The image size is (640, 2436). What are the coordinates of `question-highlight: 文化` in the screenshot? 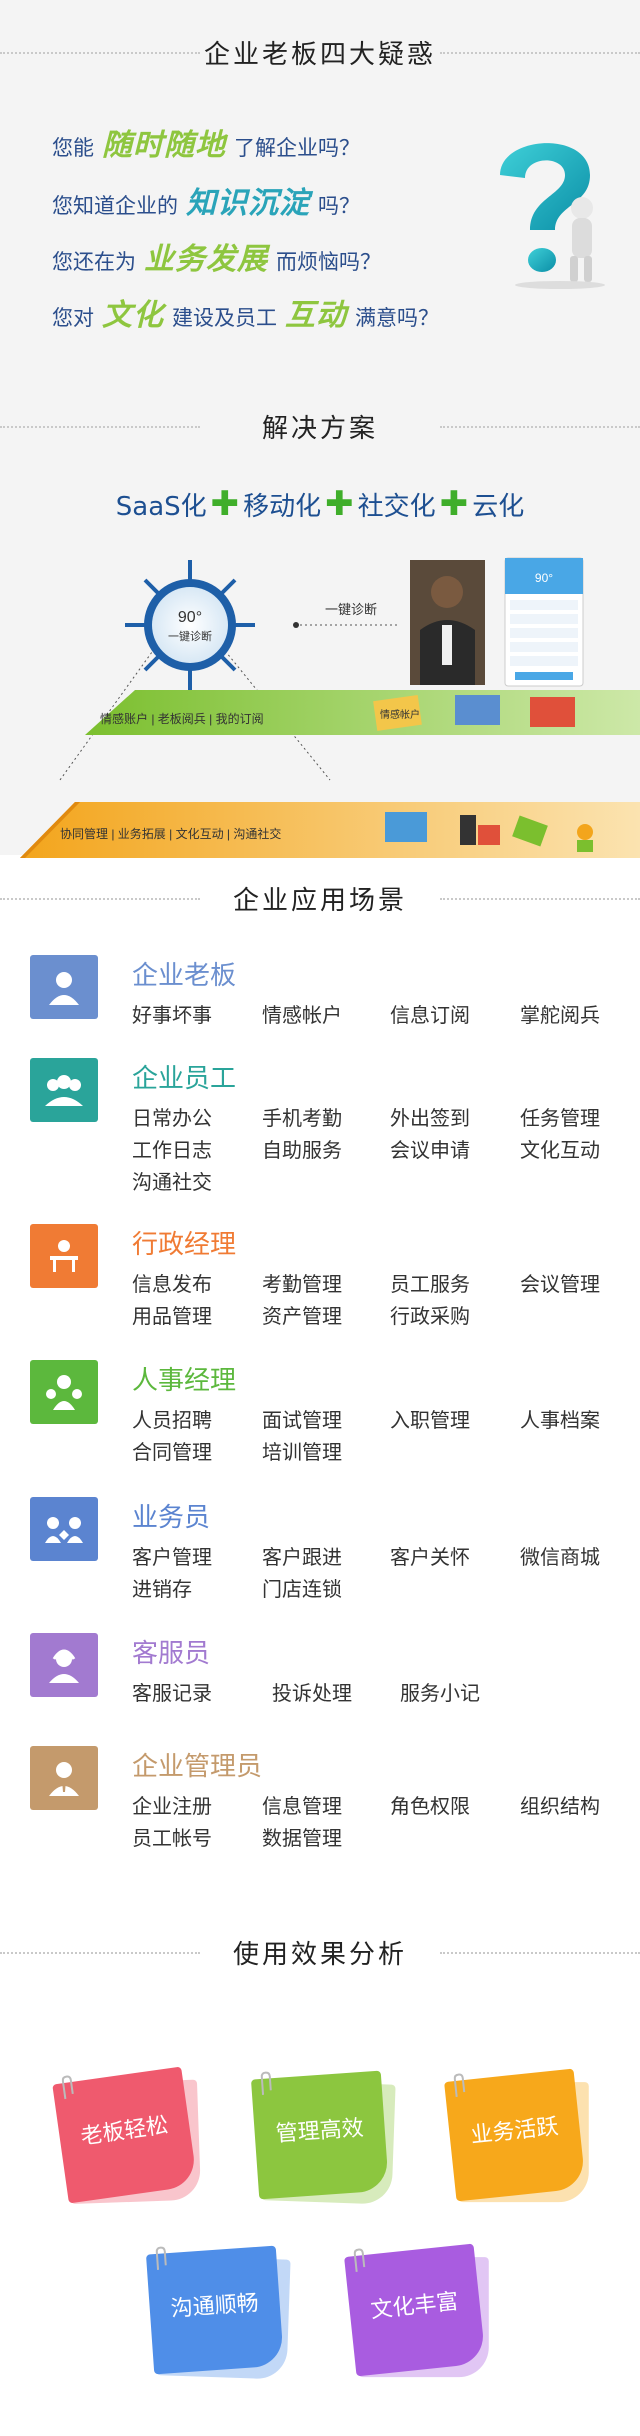 It's located at (133, 315).